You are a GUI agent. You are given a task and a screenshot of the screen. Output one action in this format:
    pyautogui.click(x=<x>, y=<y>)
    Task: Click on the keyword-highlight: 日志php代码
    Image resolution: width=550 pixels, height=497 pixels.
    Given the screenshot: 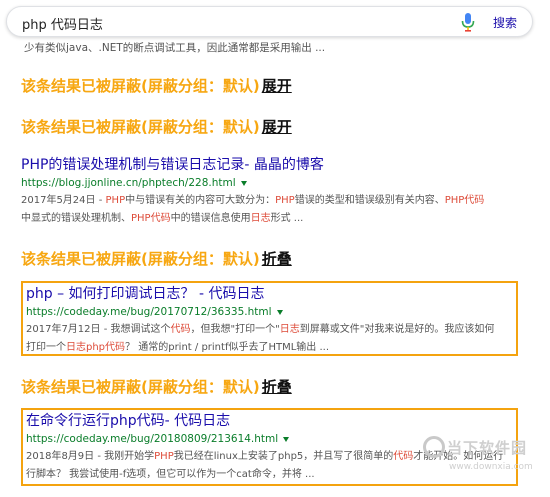 What is the action you would take?
    pyautogui.click(x=96, y=347)
    